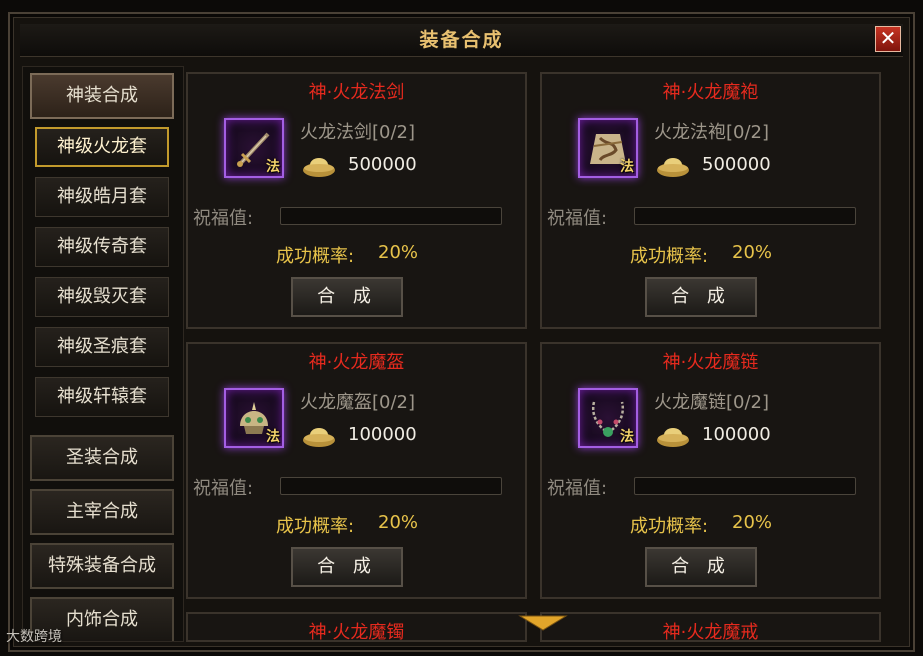 The width and height of the screenshot is (923, 656). What do you see at coordinates (102, 347) in the screenshot?
I see `set-shenghen-button: 神级圣痕套` at bounding box center [102, 347].